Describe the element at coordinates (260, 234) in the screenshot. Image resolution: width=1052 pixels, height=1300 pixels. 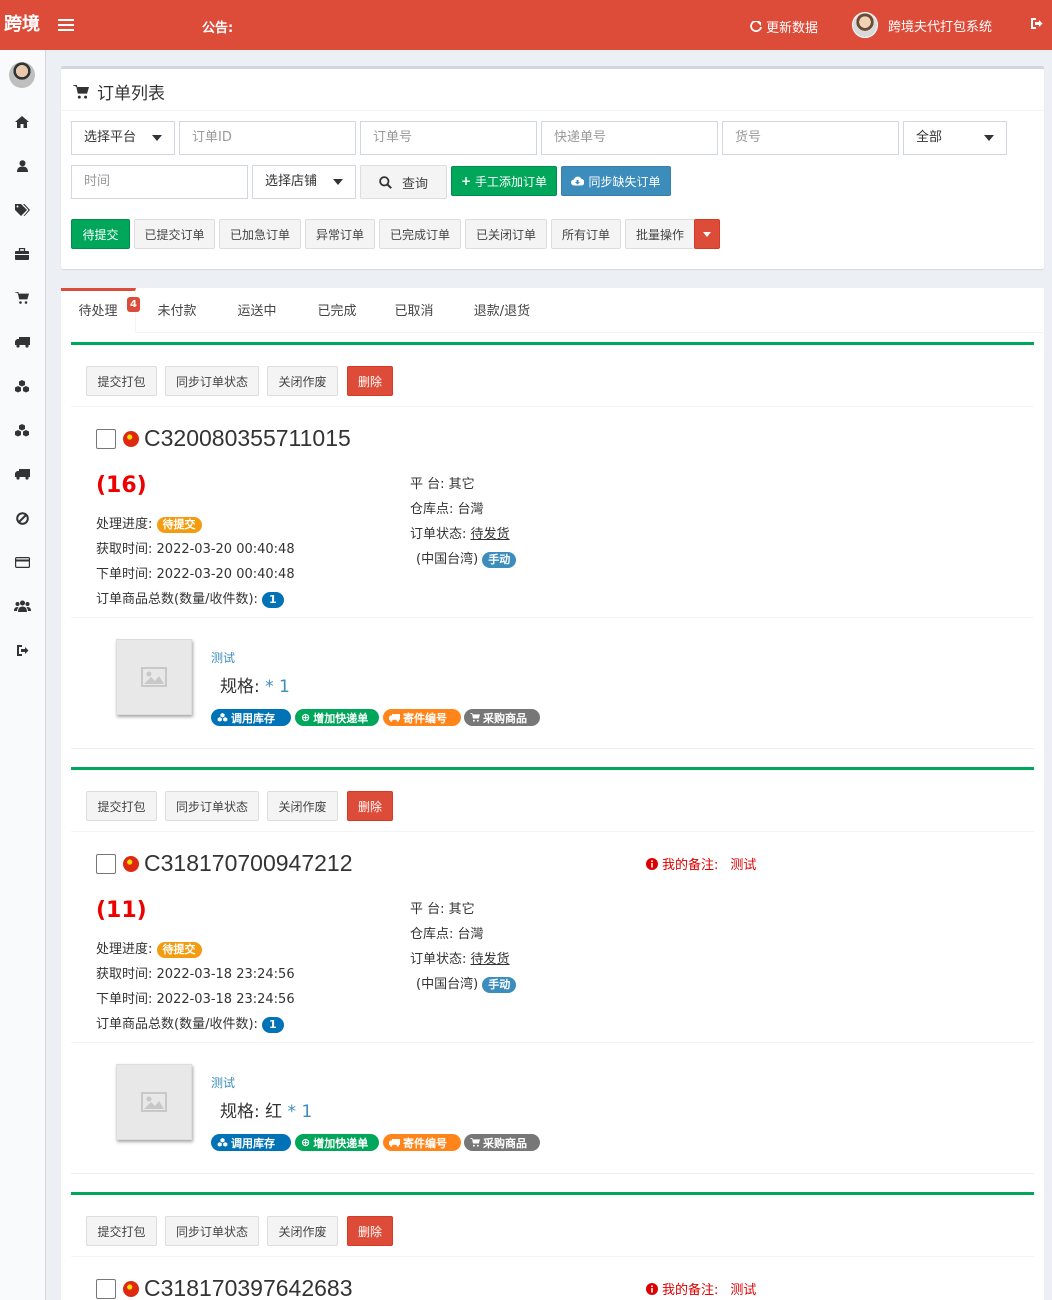
I see `filter-urgent-button: 已加急订单` at that location.